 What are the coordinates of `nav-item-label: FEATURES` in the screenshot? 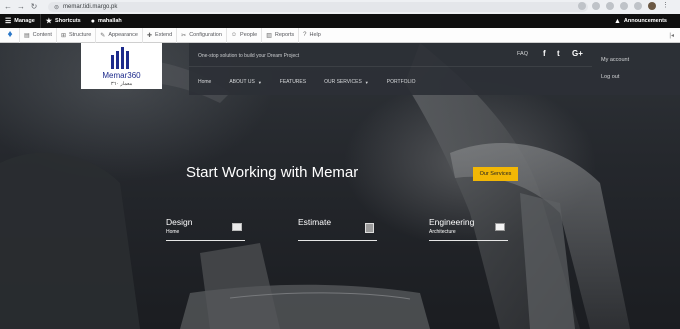 It's located at (293, 82).